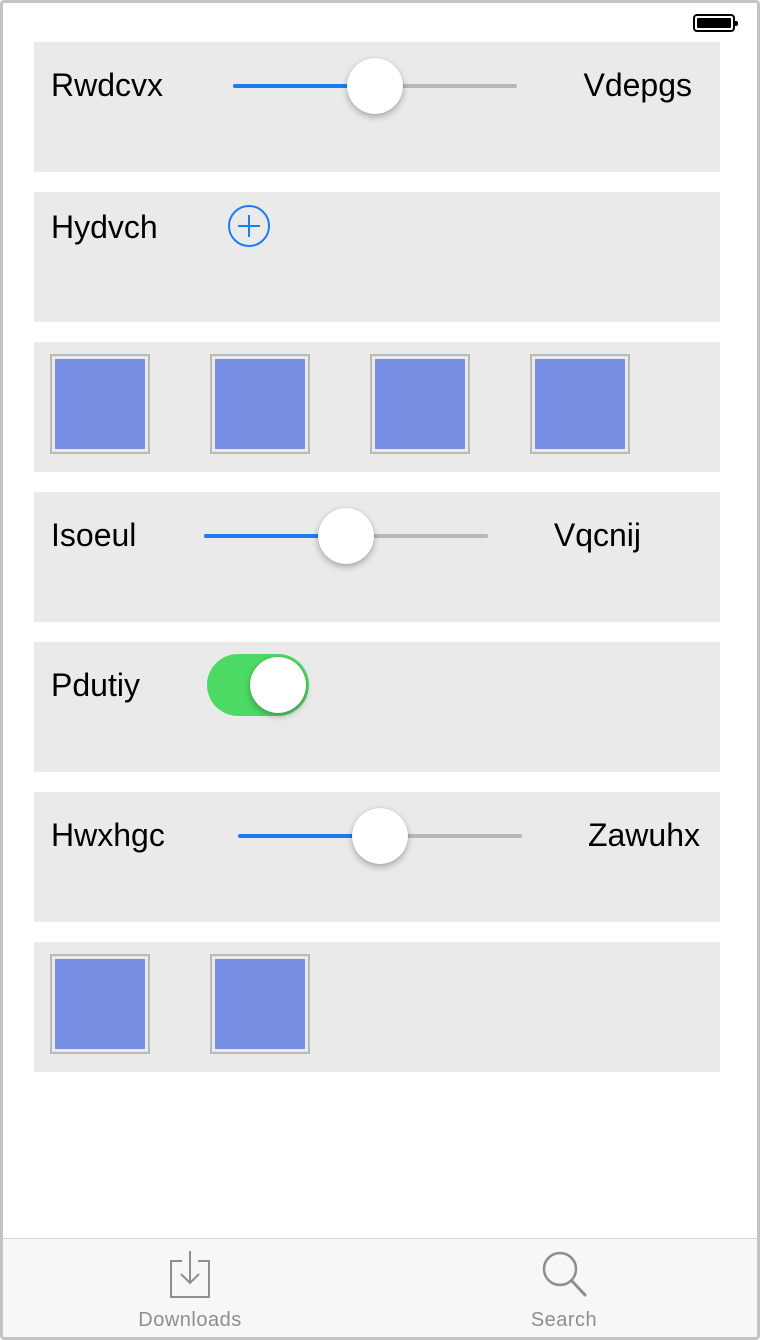 Image resolution: width=760 pixels, height=1340 pixels. What do you see at coordinates (380, 23) in the screenshot?
I see `status-bar` at bounding box center [380, 23].